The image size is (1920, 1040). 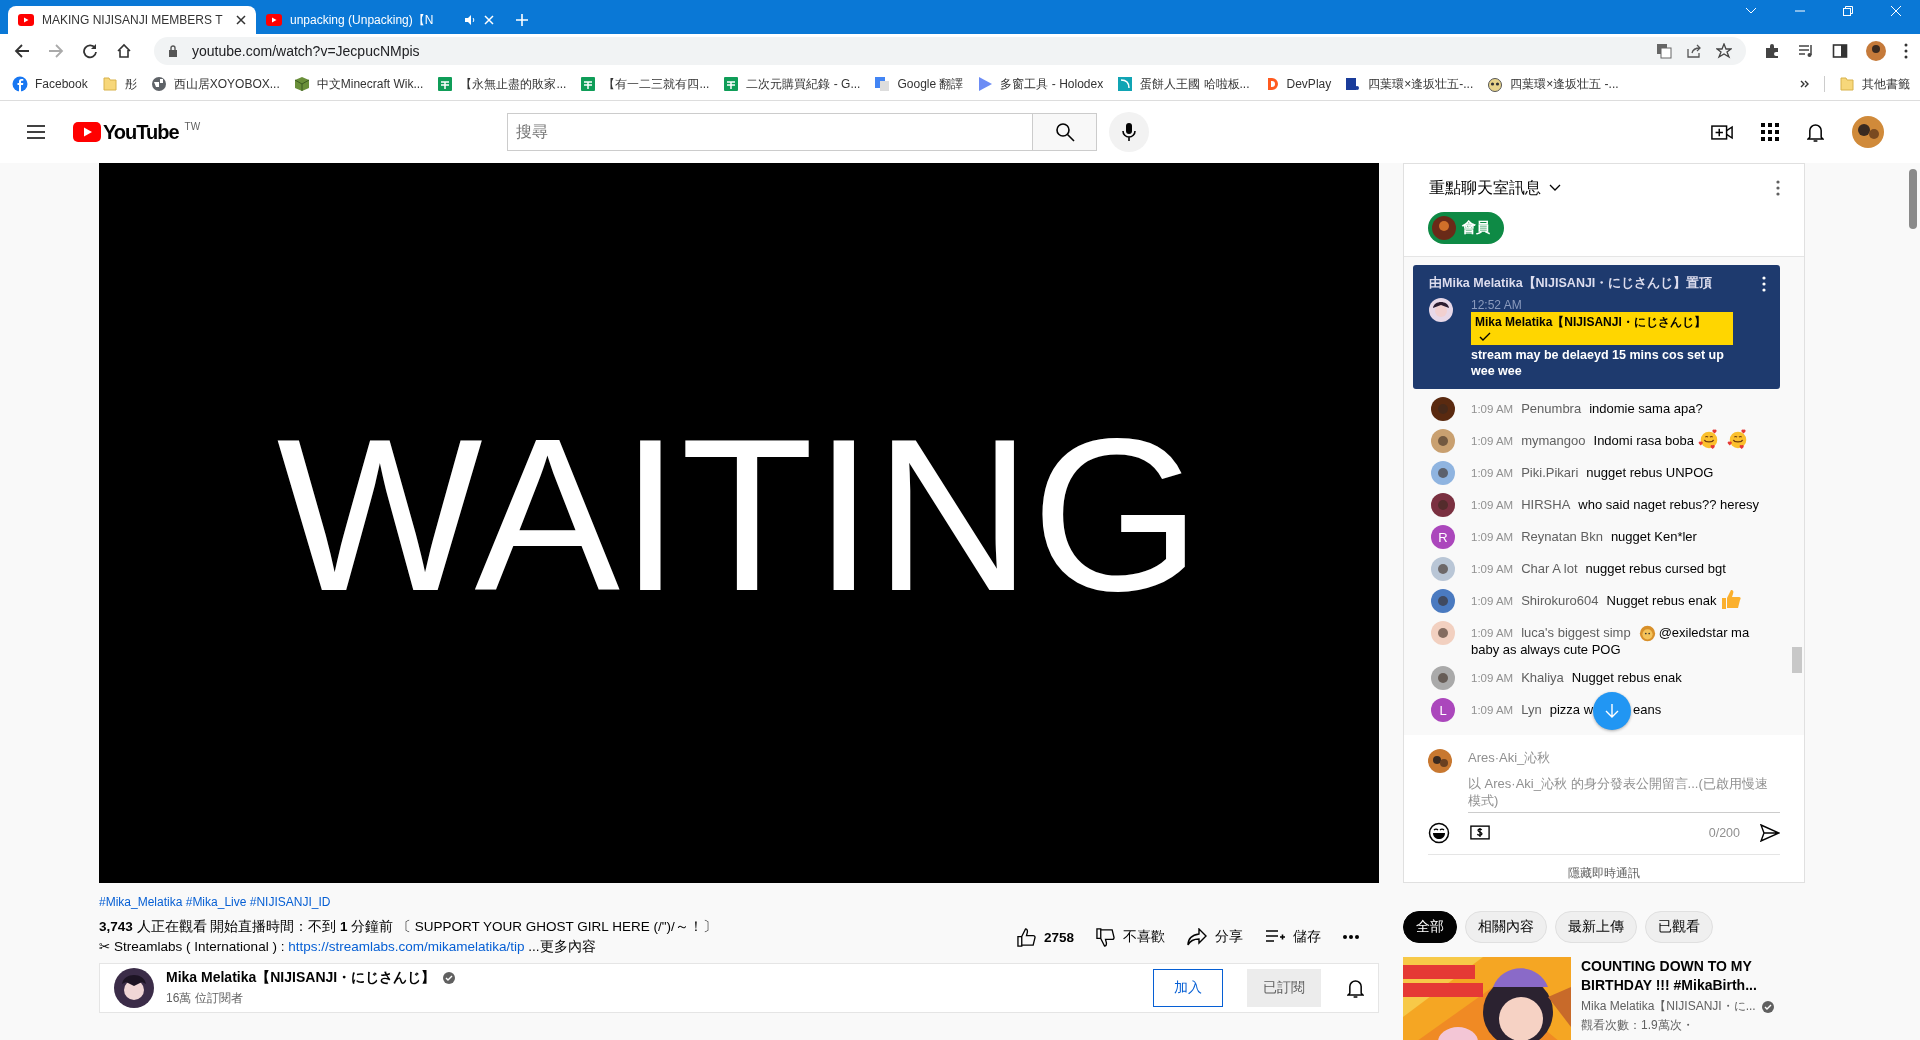 I want to click on browser-tab: MAKING NIJISANJI MEMBERS T, so click(x=132, y=20).